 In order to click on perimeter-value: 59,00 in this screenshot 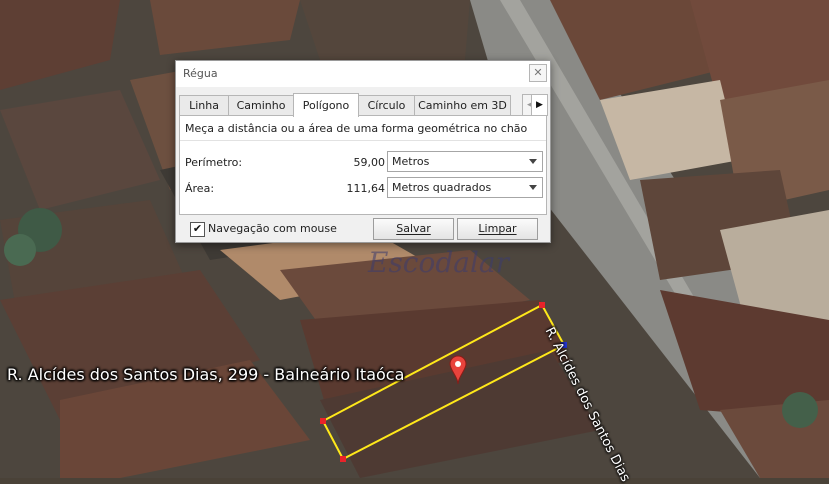, I will do `click(369, 162)`.